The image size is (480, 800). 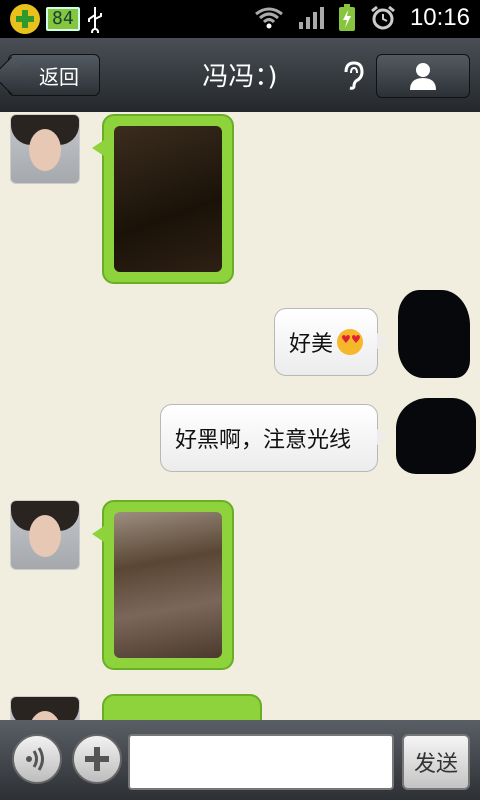 I want to click on sent-message-bubble: 好美, so click(x=331, y=342).